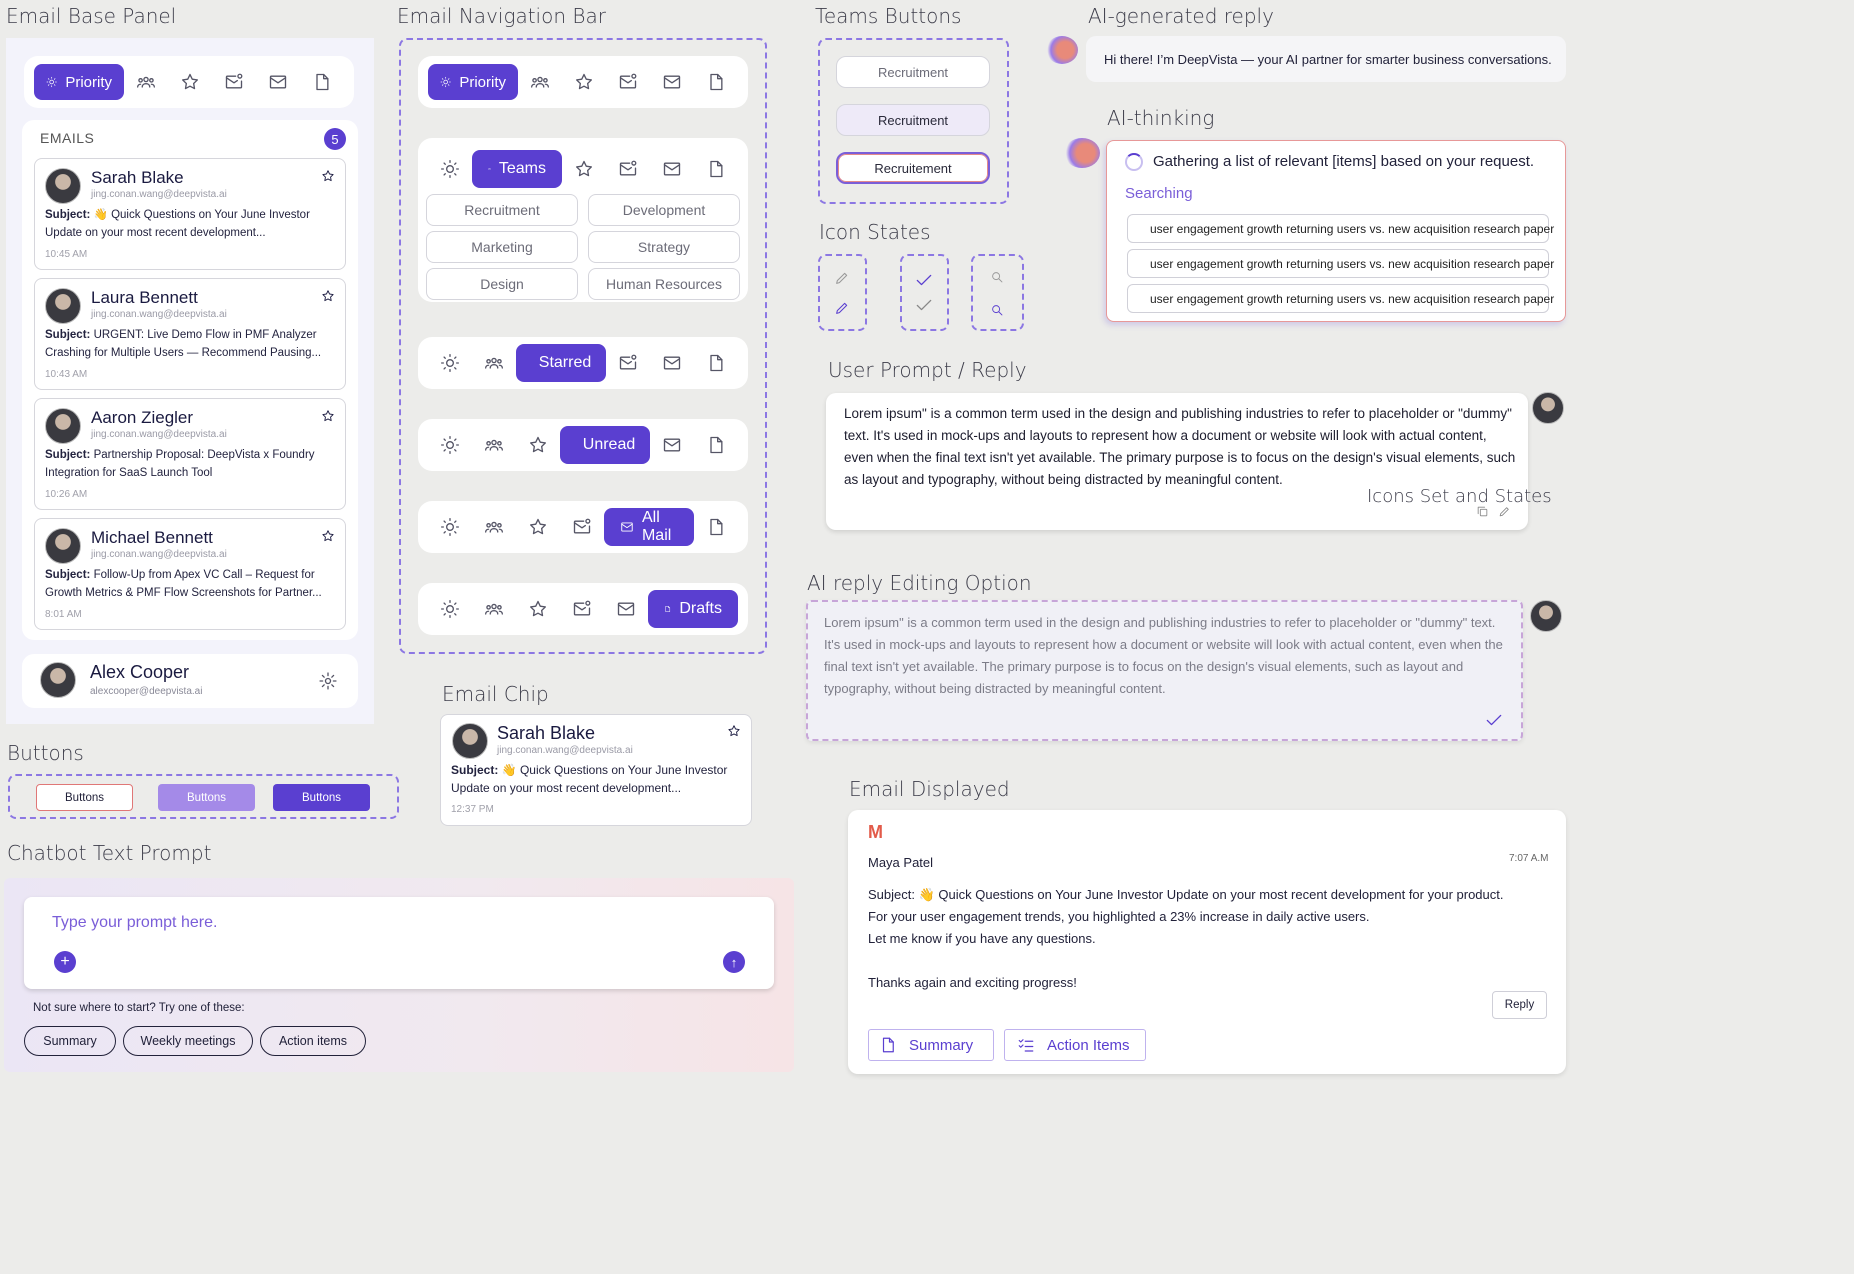  I want to click on user-profile: Alex Cooper alexcooper@deepvista.ai, so click(190, 681).